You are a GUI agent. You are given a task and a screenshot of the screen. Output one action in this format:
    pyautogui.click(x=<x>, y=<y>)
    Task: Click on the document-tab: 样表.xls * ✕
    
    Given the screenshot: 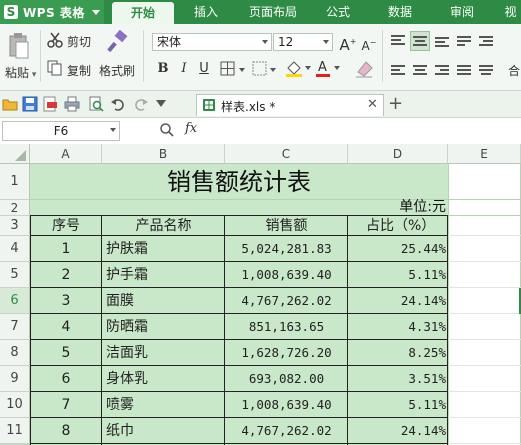 What is the action you would take?
    pyautogui.click(x=290, y=105)
    